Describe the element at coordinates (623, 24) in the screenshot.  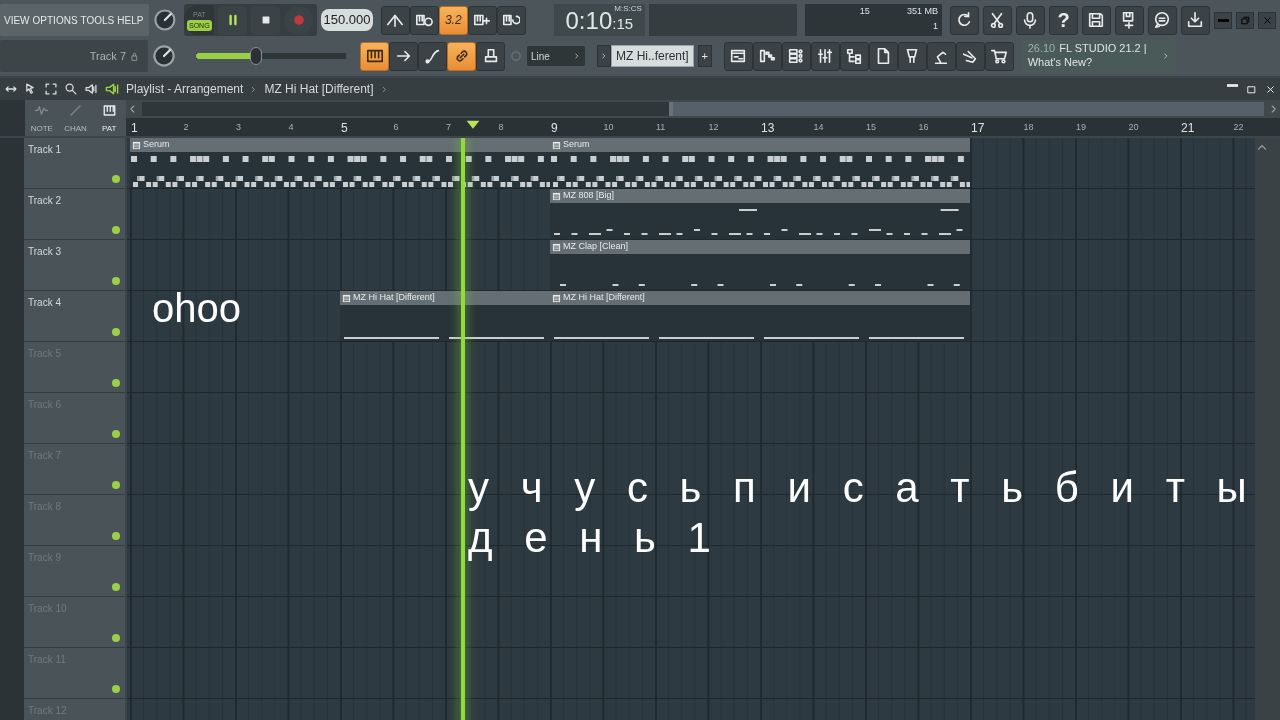
I see `time-centiseconds: :15` at that location.